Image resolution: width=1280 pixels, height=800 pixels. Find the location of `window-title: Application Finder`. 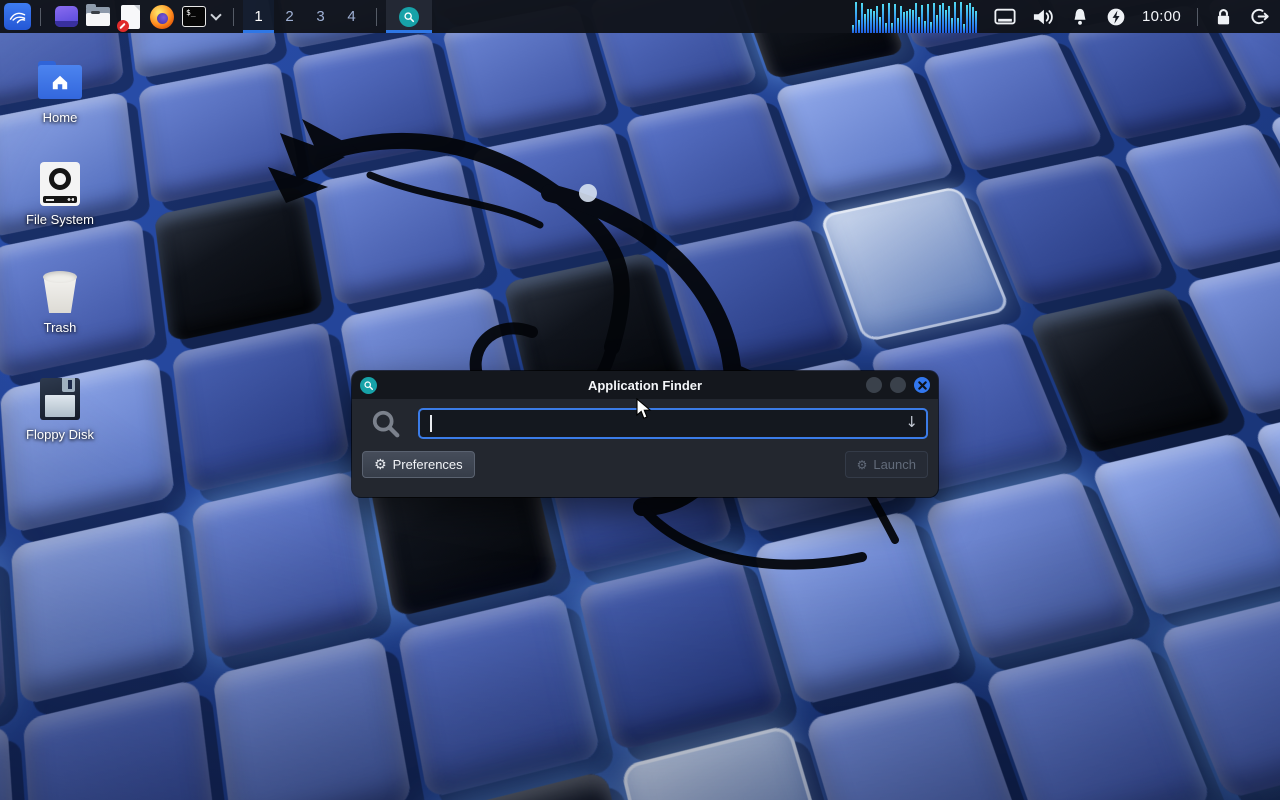

window-title: Application Finder is located at coordinates (645, 385).